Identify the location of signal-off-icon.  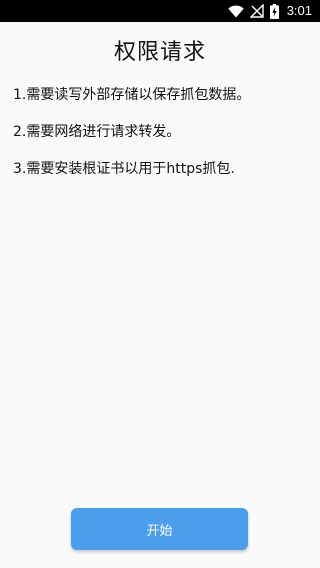
(256, 11).